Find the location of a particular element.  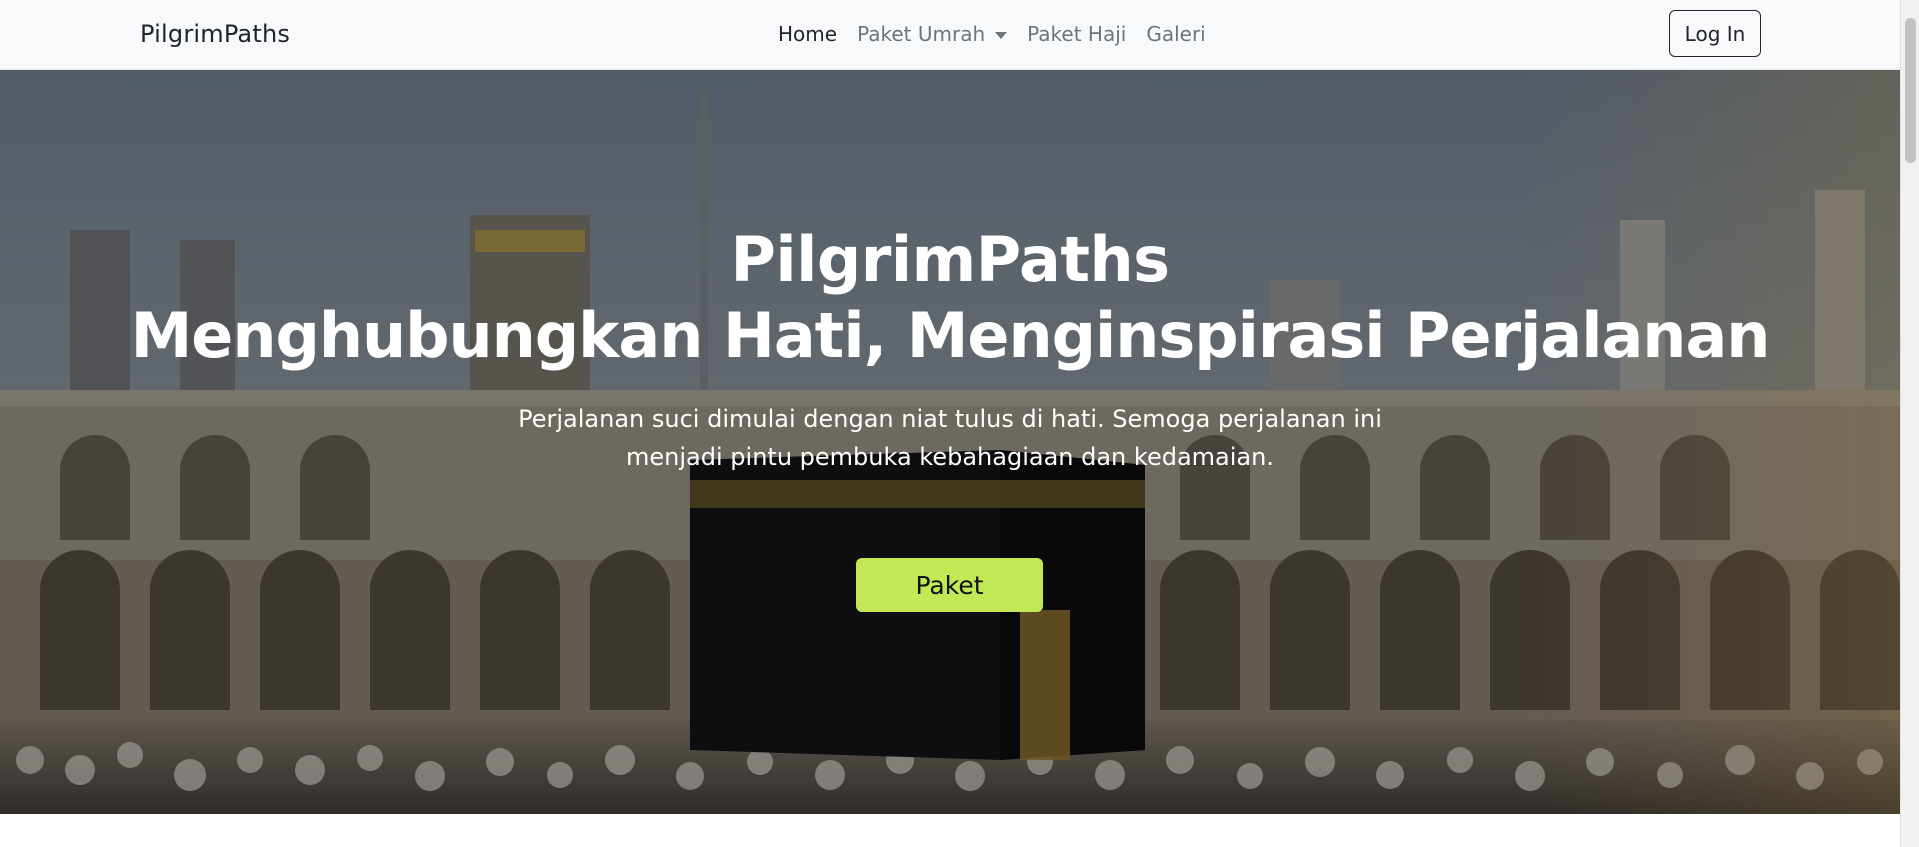

nav-paket-umrah-label: Paket Umrah is located at coordinates (921, 34).